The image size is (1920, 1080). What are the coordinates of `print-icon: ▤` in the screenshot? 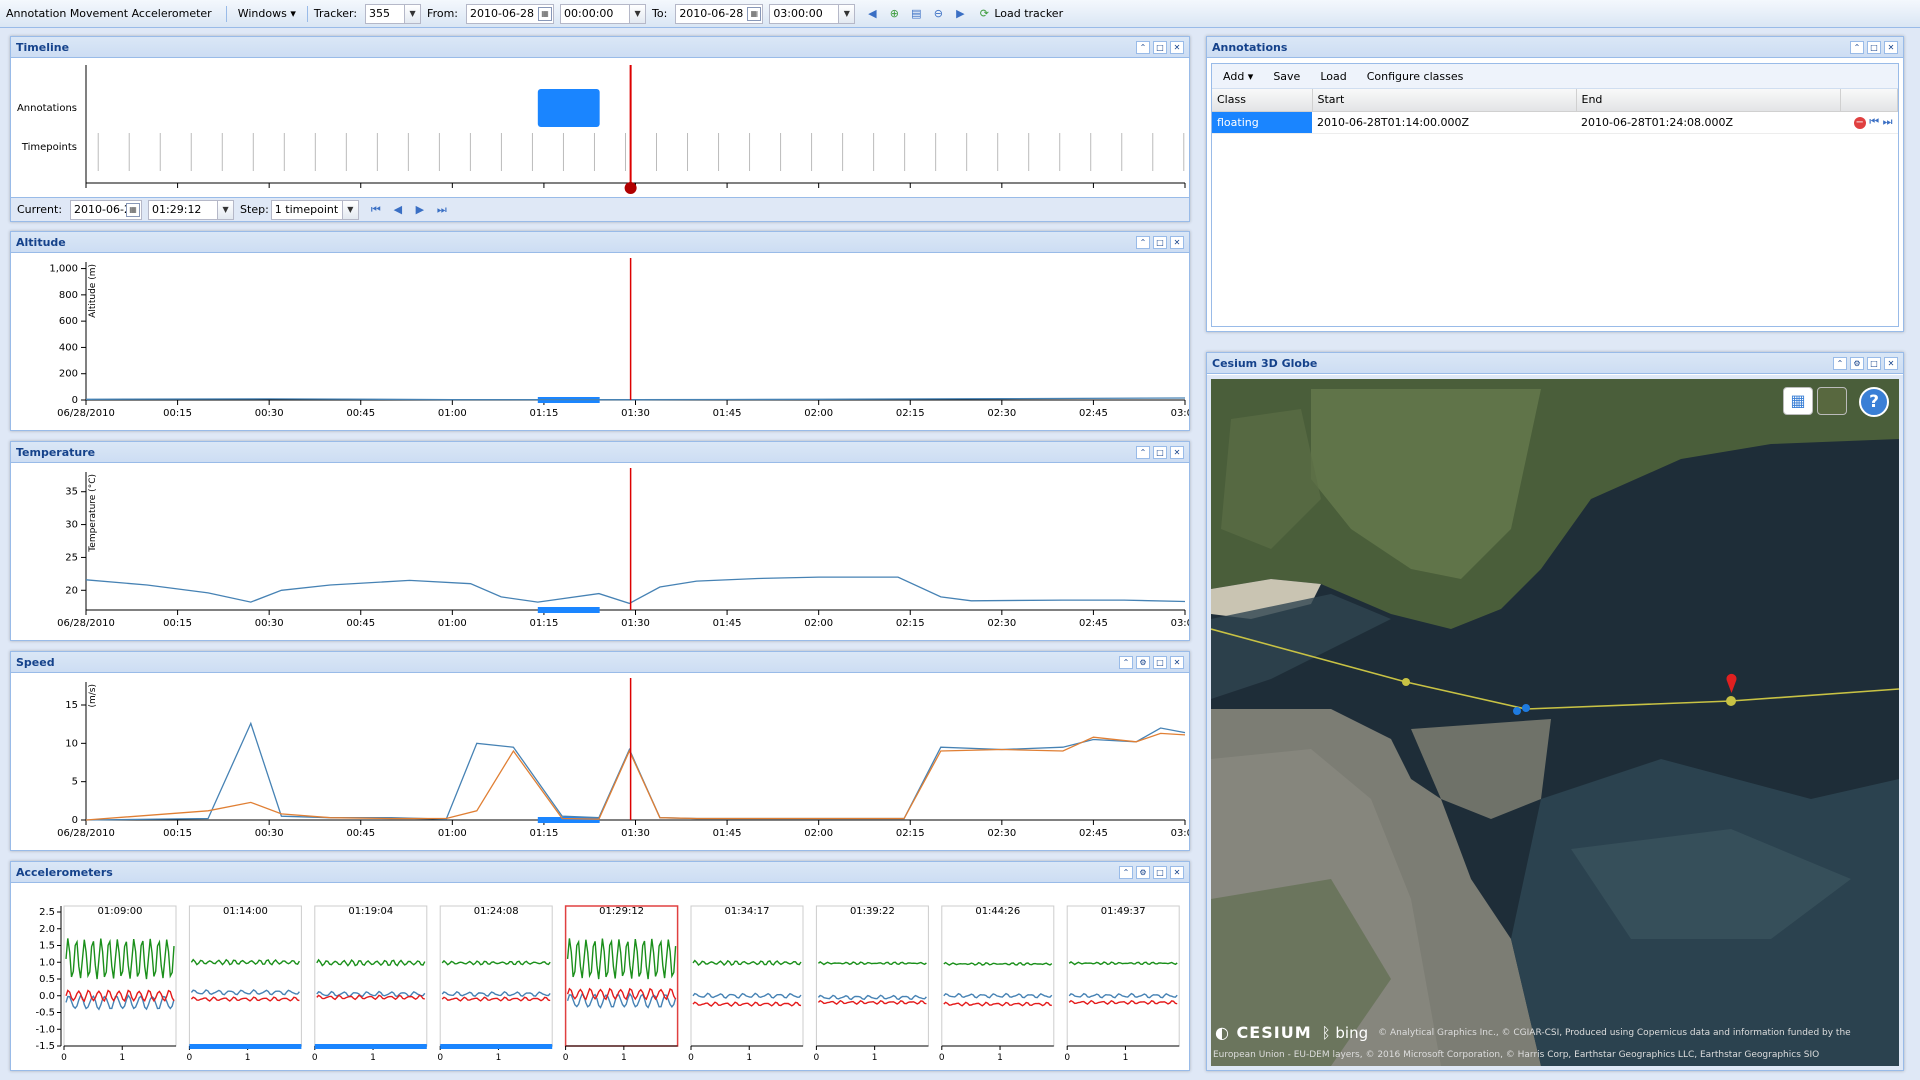 It's located at (916, 14).